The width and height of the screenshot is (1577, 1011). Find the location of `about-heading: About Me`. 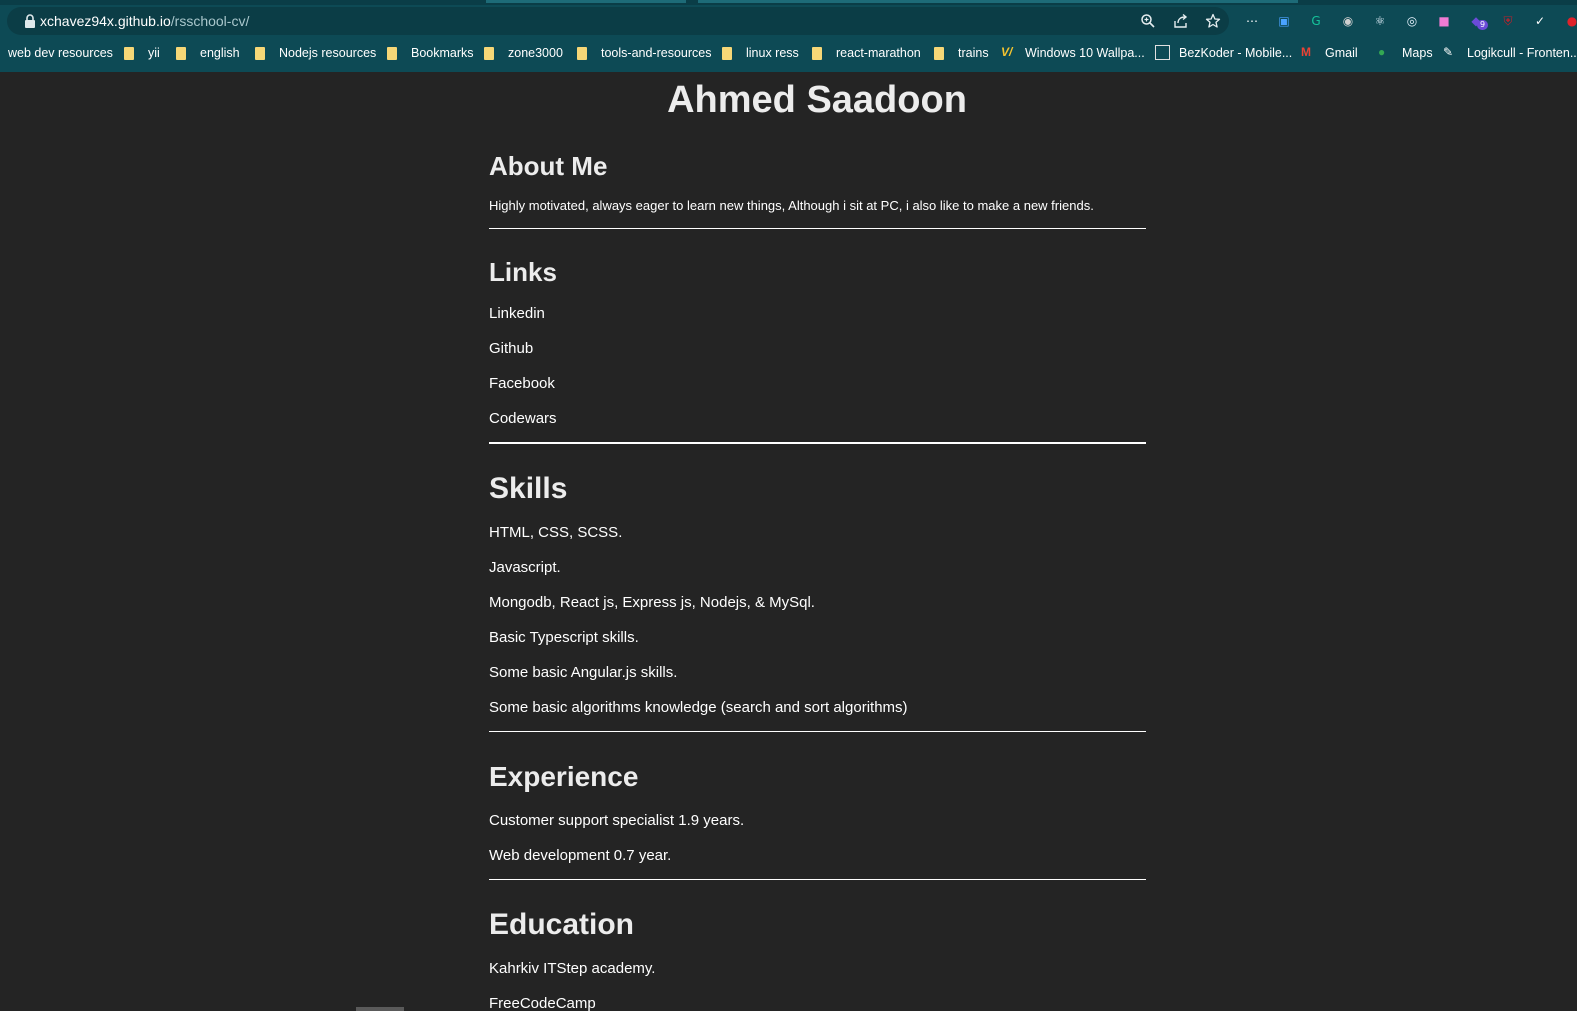

about-heading: About Me is located at coordinates (548, 166).